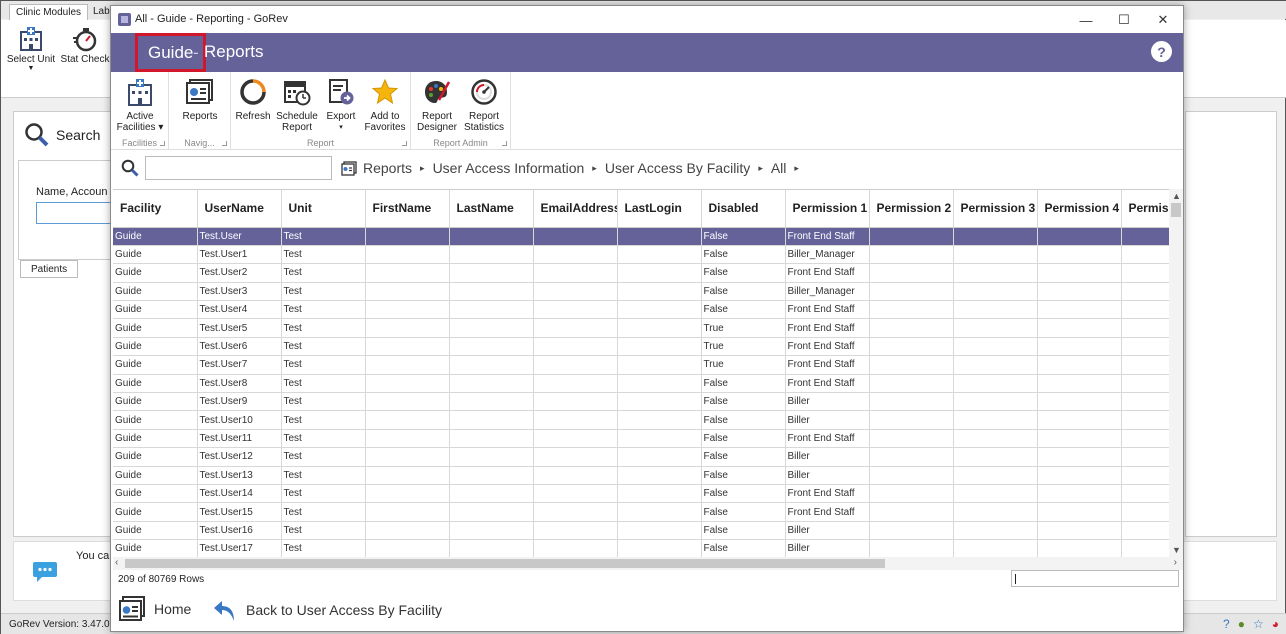 Image resolution: width=1286 pixels, height=634 pixels. What do you see at coordinates (437, 104) in the screenshot?
I see `report-designer-button: Report Designer` at bounding box center [437, 104].